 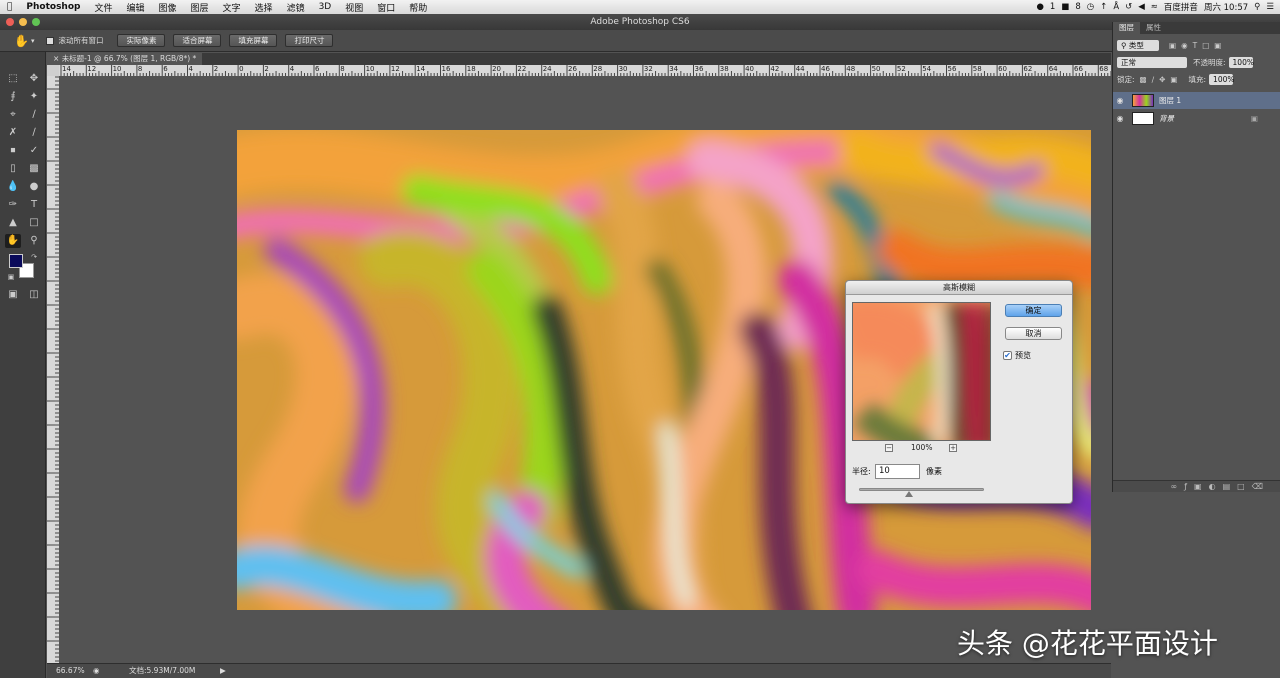 I want to click on crop-tool-icon: ⌖, so click(x=13, y=115).